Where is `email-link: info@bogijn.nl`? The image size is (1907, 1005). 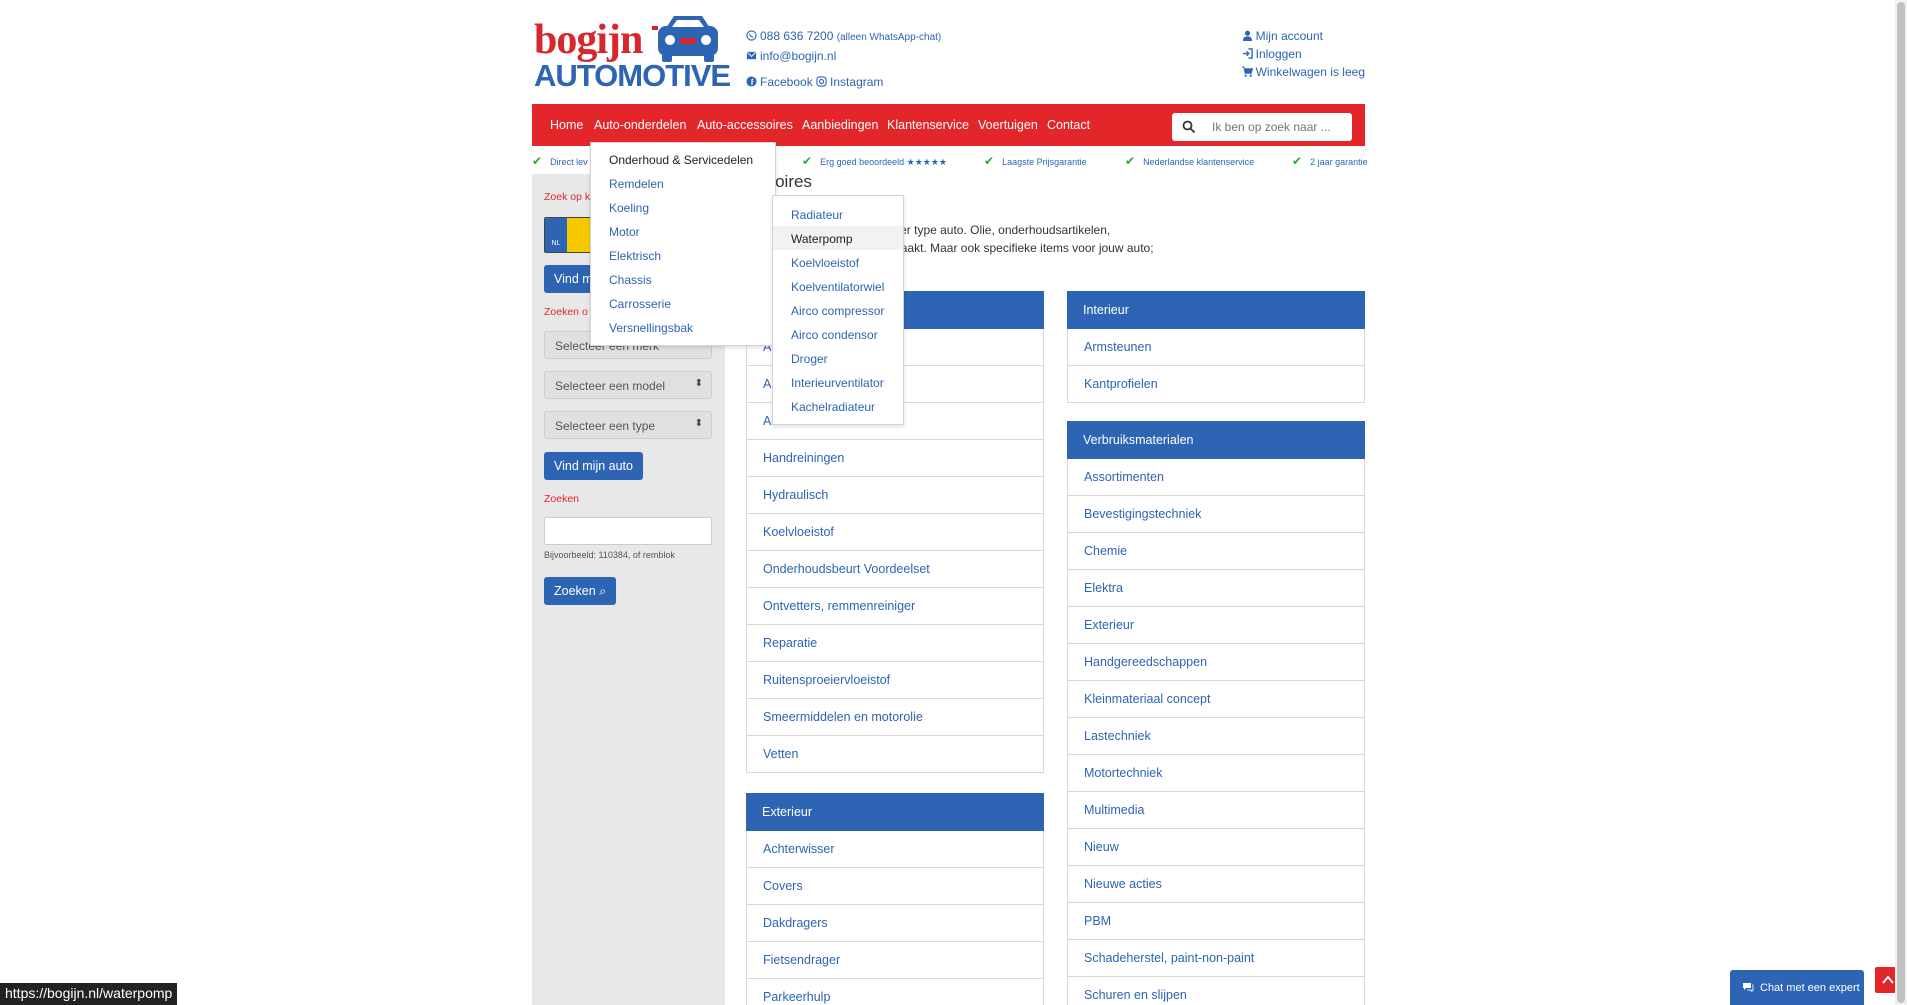
email-link: info@bogijn.nl is located at coordinates (798, 56).